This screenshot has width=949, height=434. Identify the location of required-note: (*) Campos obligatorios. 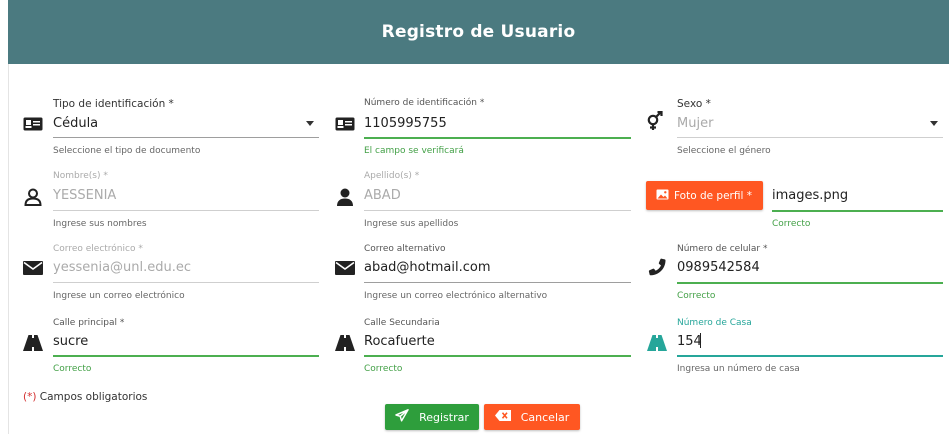
(85, 397).